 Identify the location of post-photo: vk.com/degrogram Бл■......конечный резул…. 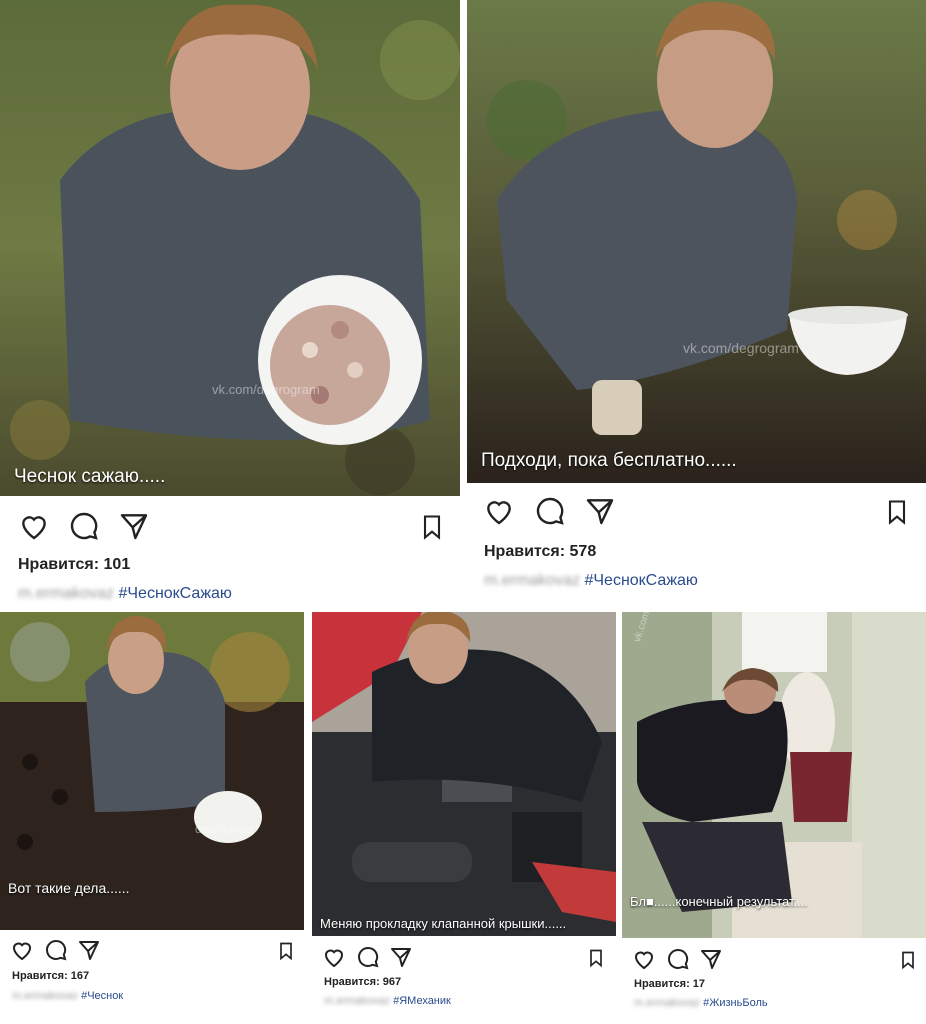
(774, 775).